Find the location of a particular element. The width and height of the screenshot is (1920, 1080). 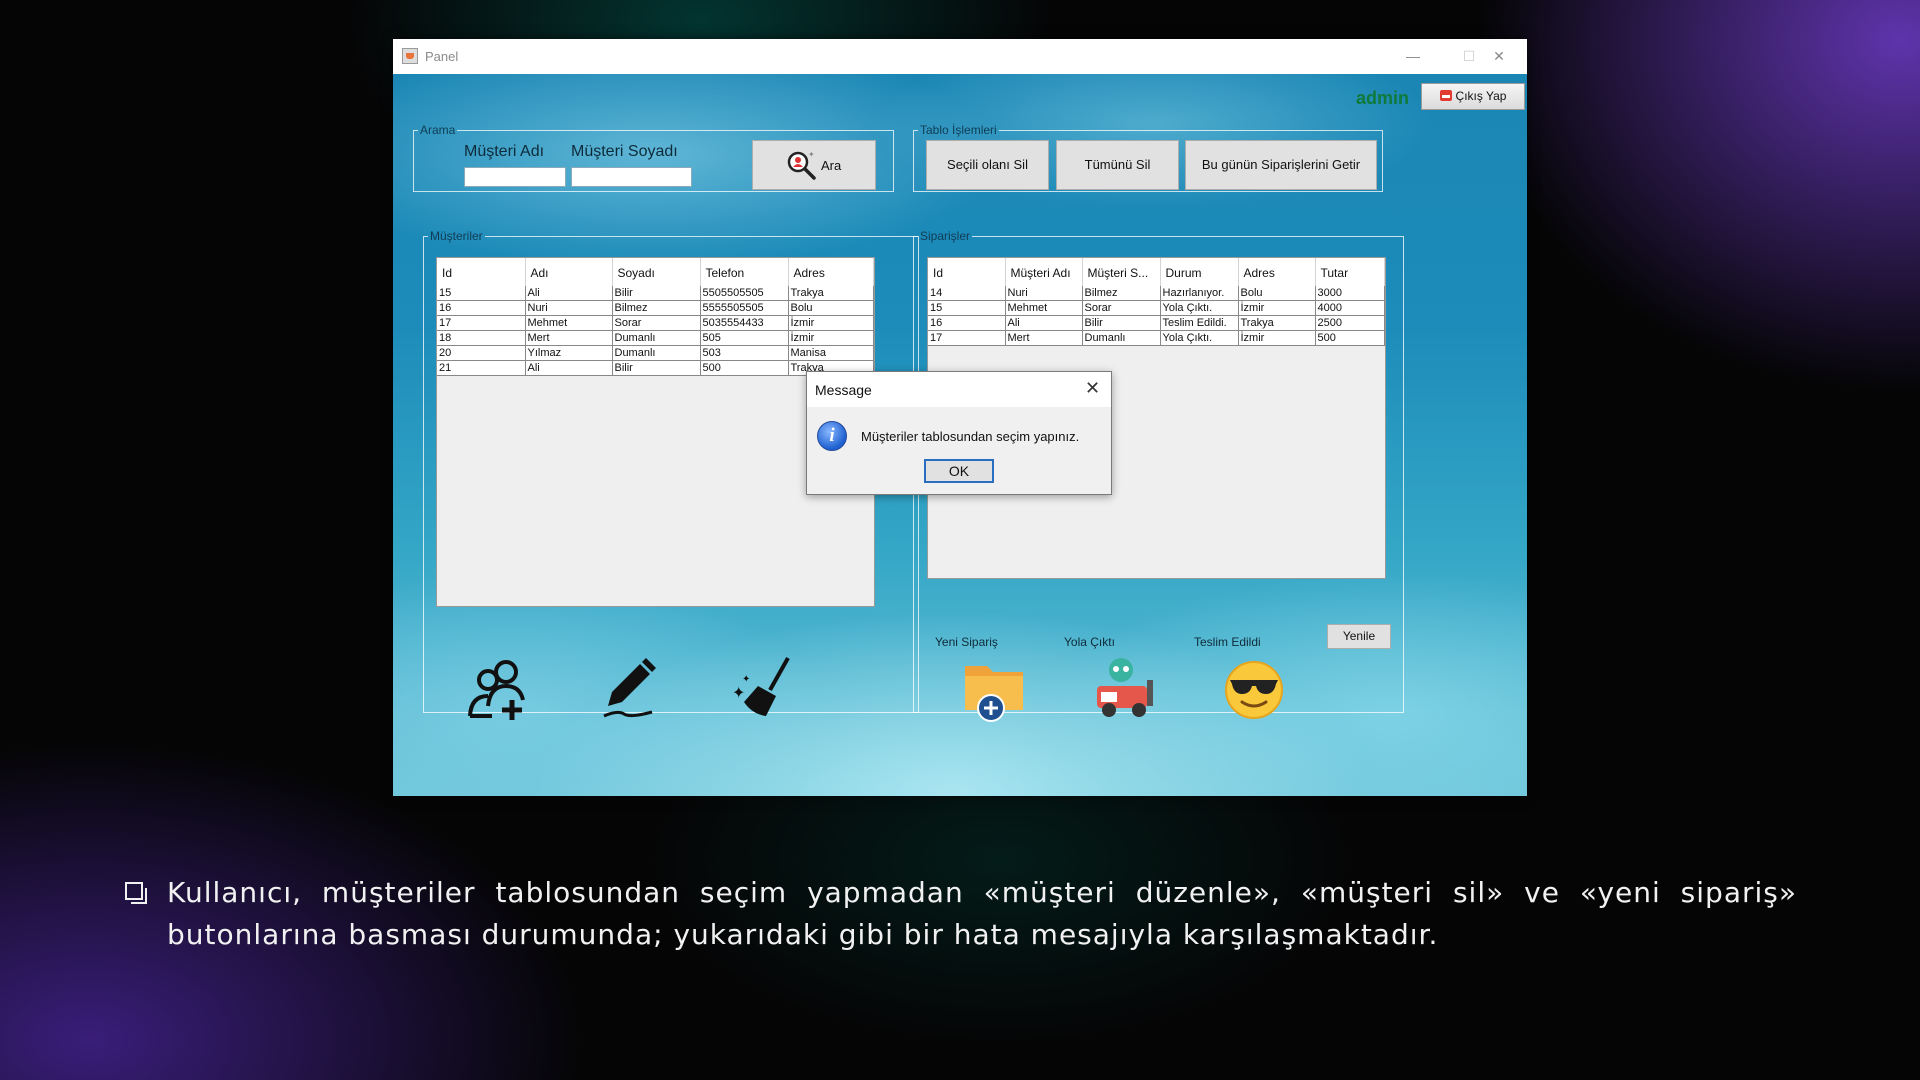

last-name-input is located at coordinates (631, 177).